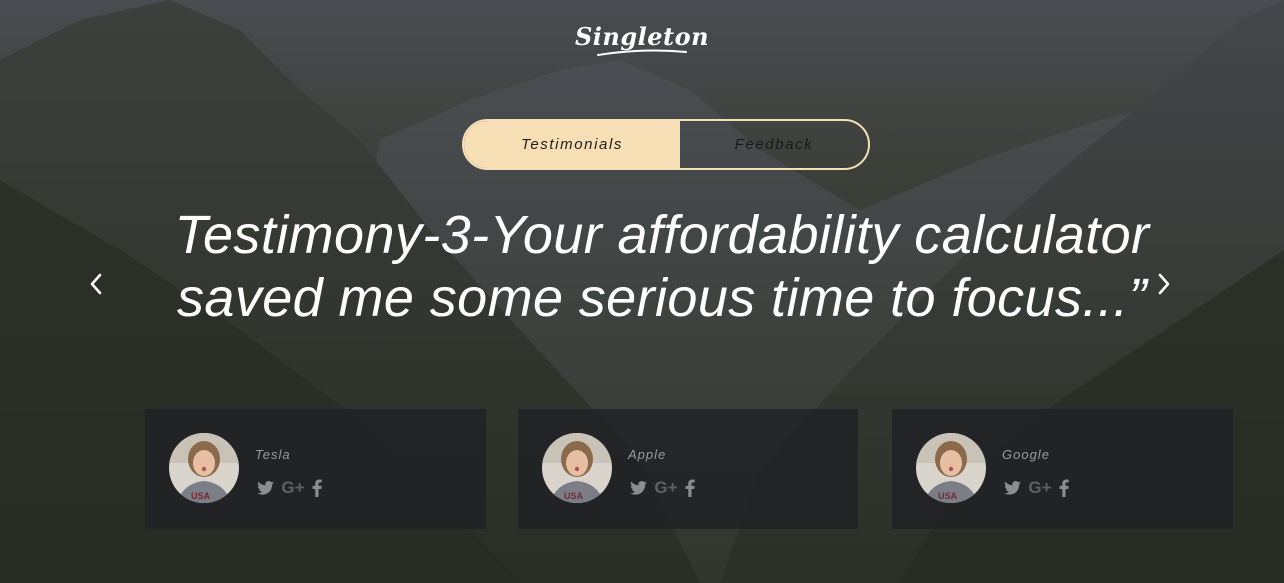 Image resolution: width=1284 pixels, height=583 pixels. I want to click on chevron-left-icon, so click(96, 284).